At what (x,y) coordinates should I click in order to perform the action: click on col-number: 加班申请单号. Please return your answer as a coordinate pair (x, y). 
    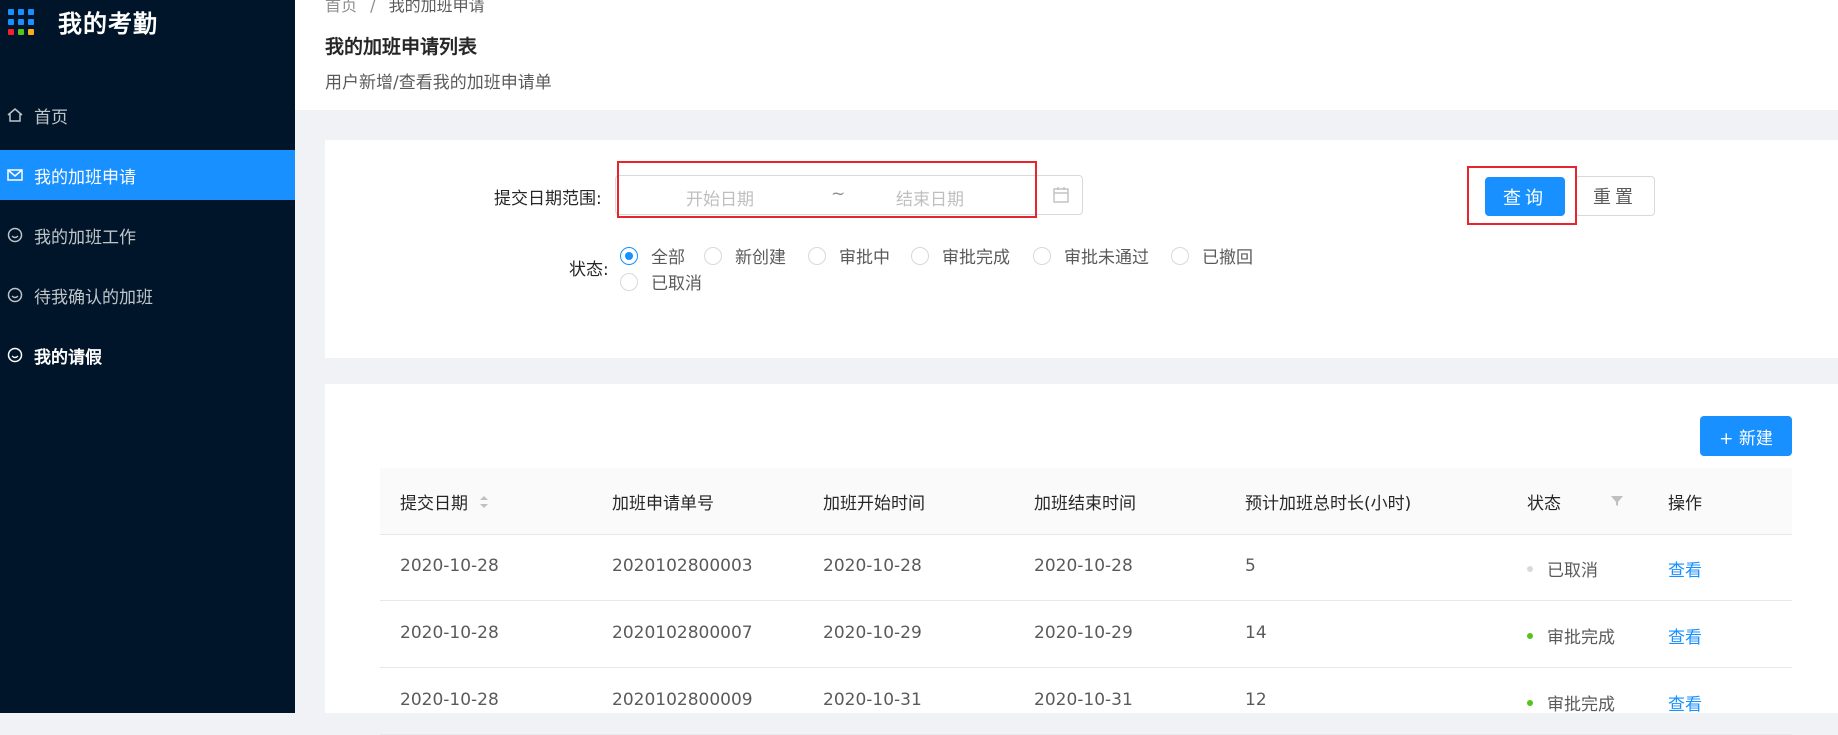
    Looking at the image, I should click on (663, 504).